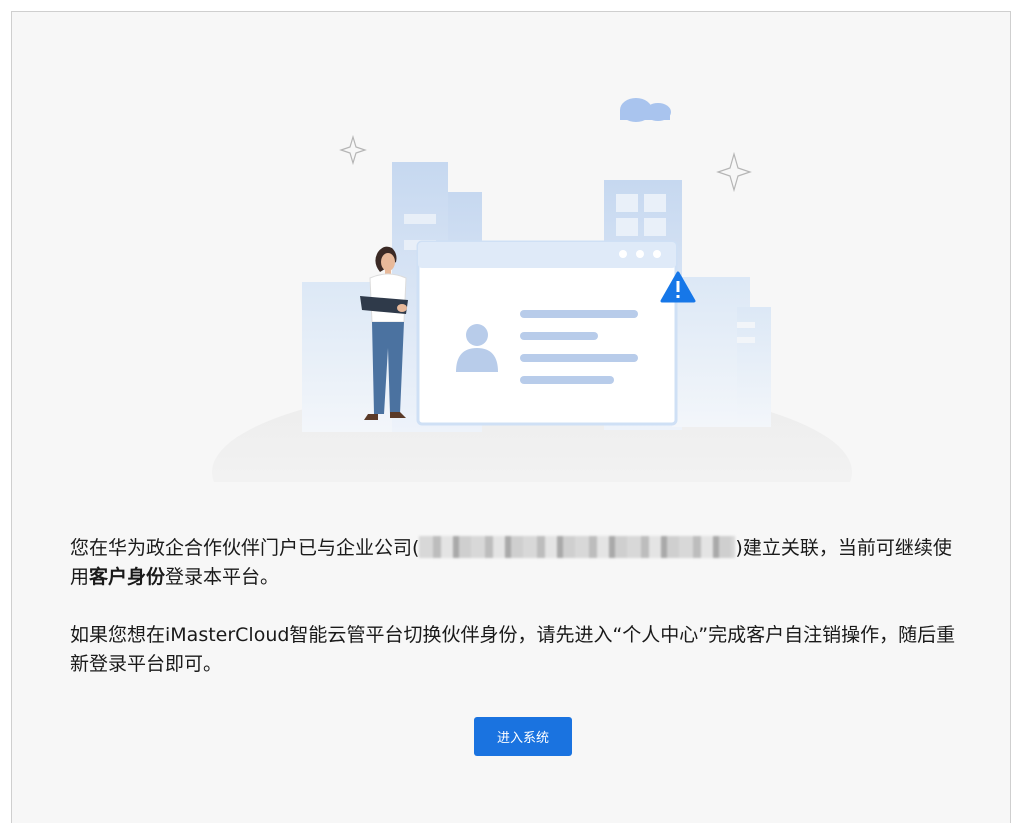  What do you see at coordinates (245, 548) in the screenshot?
I see `association-text-prefix: 您在华为政企合作伙伴门户已与企业公司(` at bounding box center [245, 548].